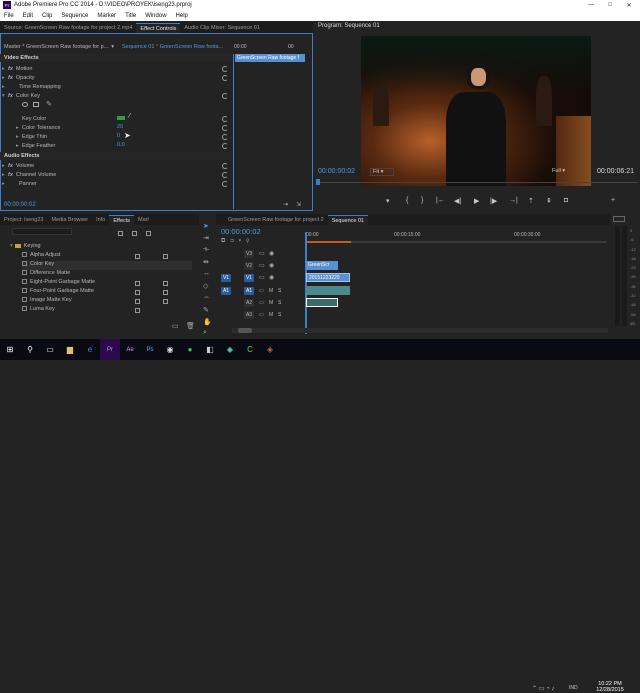 This screenshot has width=640, height=693. I want to click on source-patch-a1: A1, so click(226, 291).